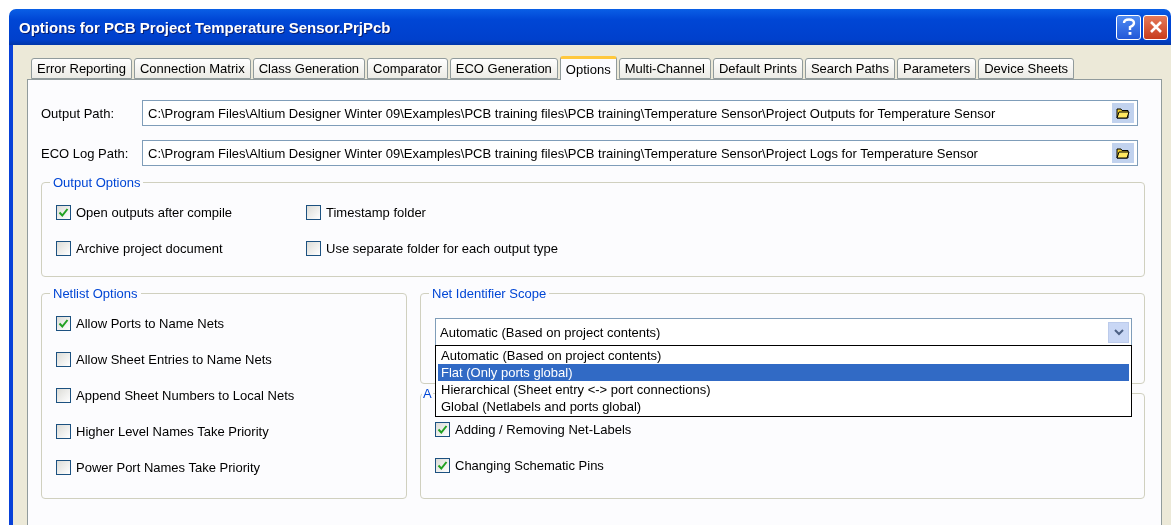 Image resolution: width=1171 pixels, height=525 pixels. What do you see at coordinates (97, 182) in the screenshot?
I see `group-title: Output Options` at bounding box center [97, 182].